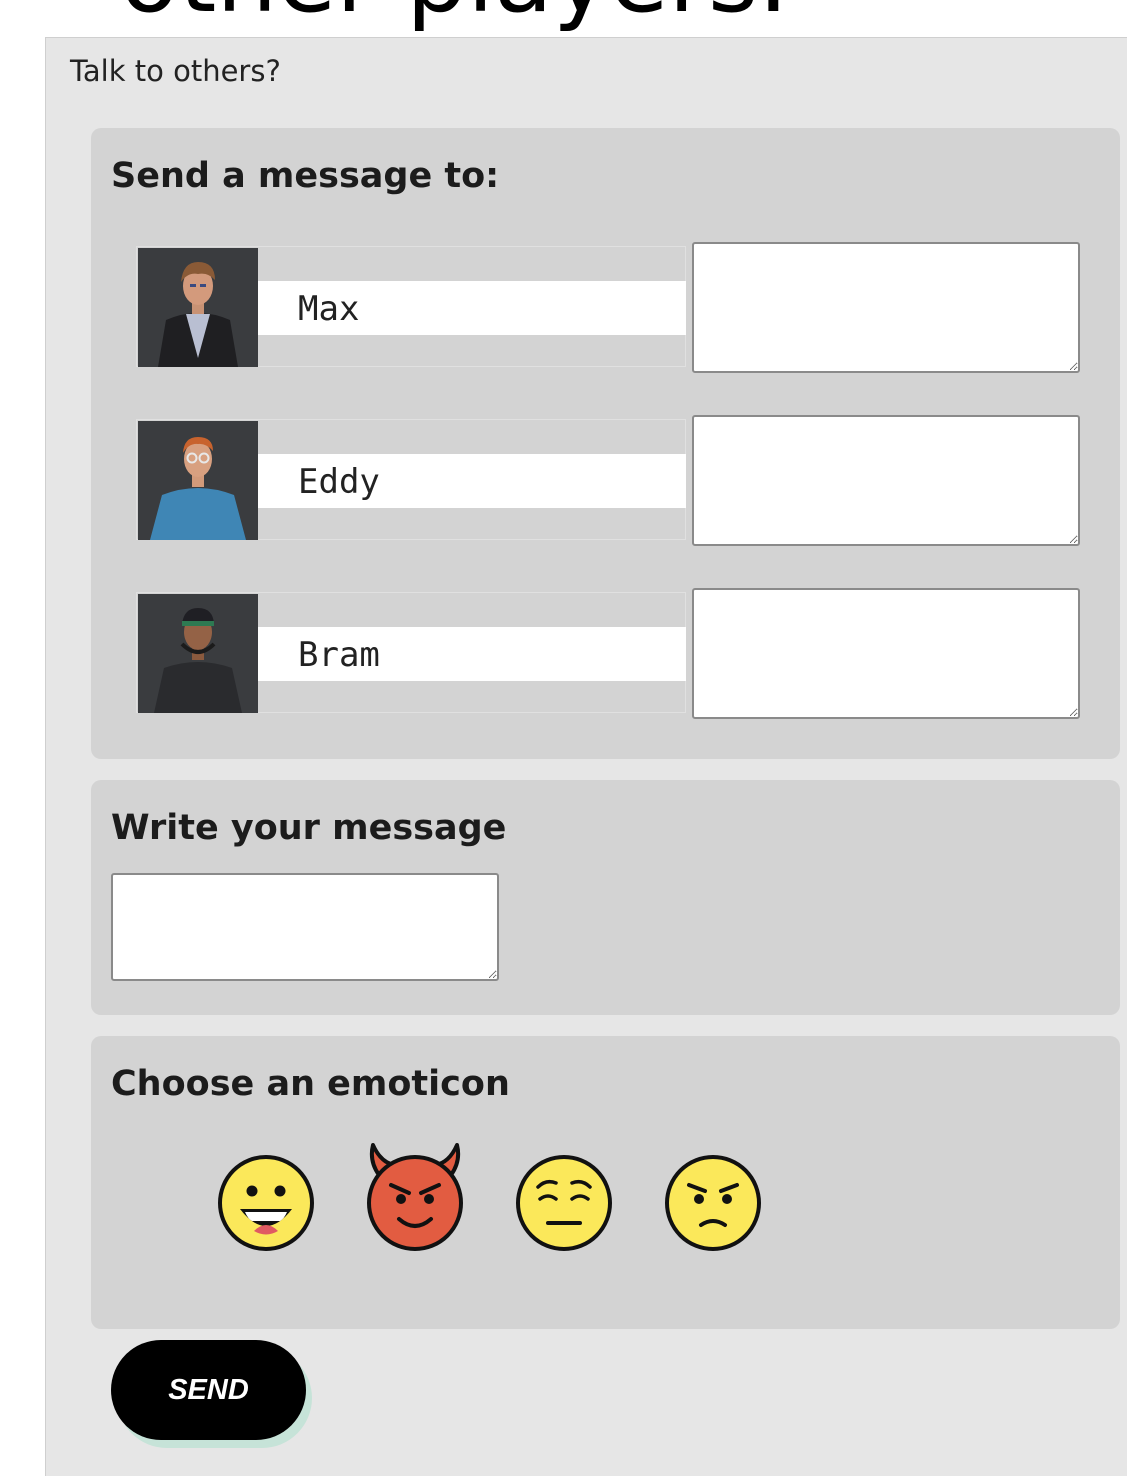 The image size is (1127, 1476). What do you see at coordinates (310, 1084) in the screenshot?
I see `emoticon-title: Choose an emoticon` at bounding box center [310, 1084].